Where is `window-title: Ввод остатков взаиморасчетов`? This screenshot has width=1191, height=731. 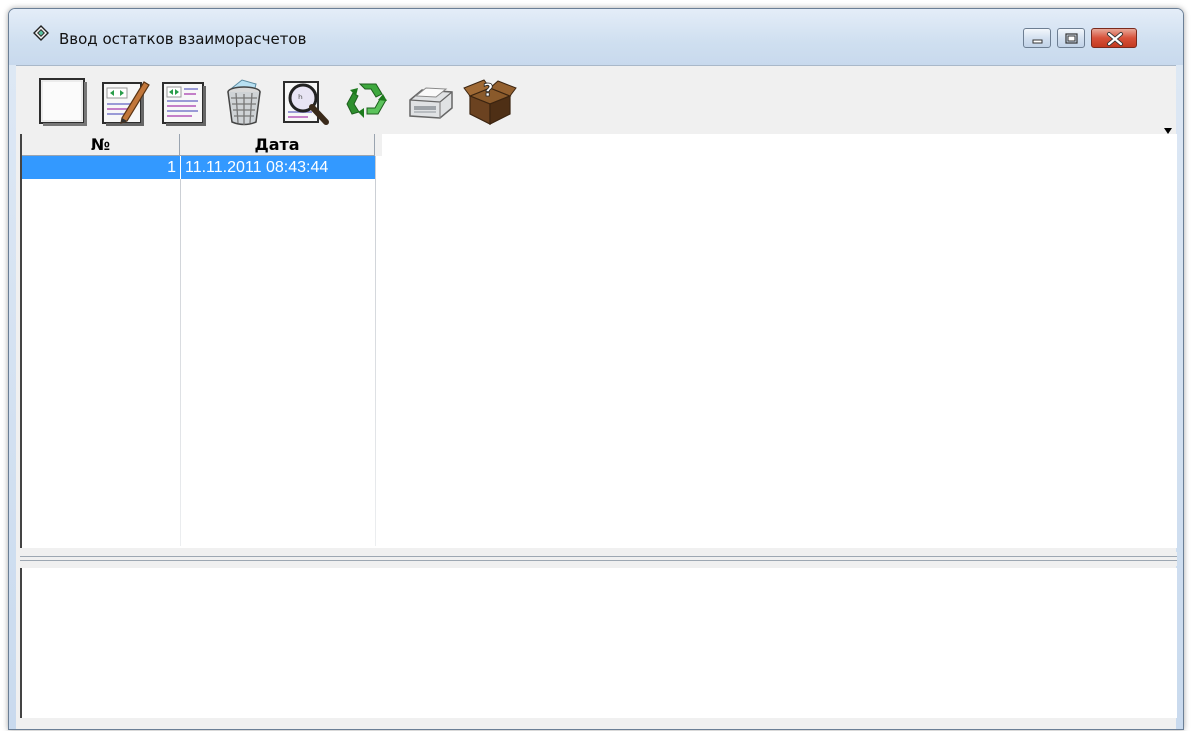
window-title: Ввод остатков взаиморасчетов is located at coordinates (183, 39).